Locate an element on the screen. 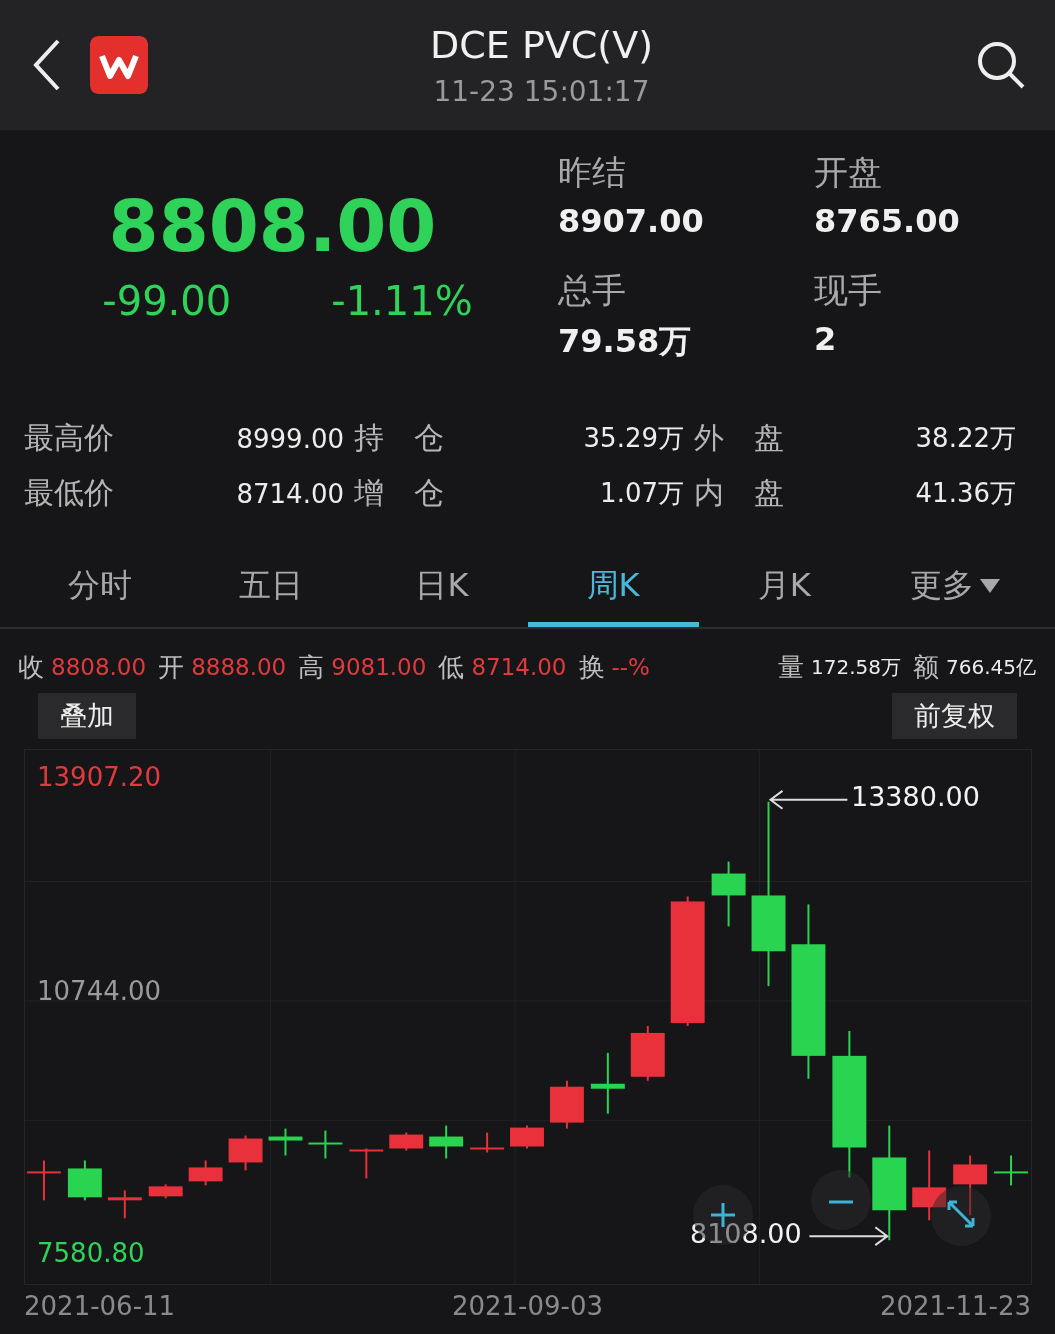 This screenshot has width=1055, height=1334. detail-value: 38.22万 is located at coordinates (965, 438).